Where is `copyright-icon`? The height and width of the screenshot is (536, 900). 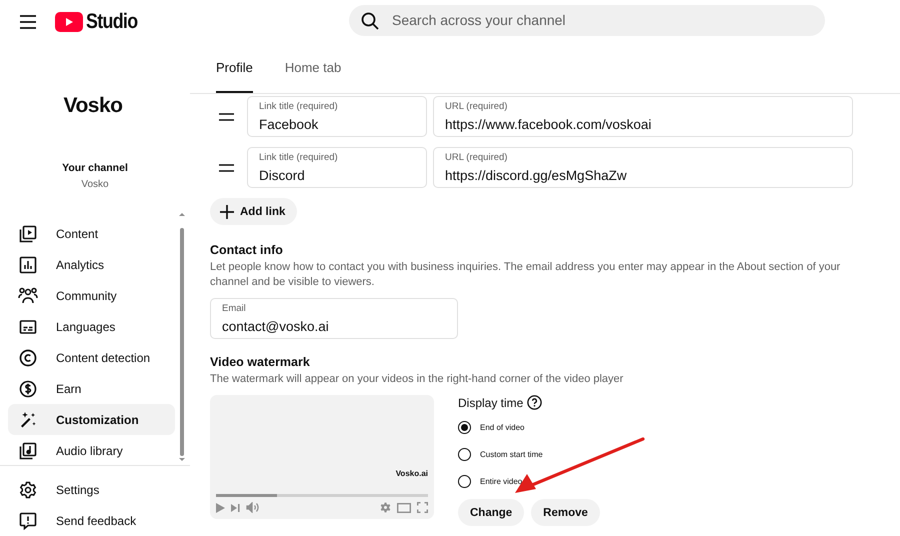
copyright-icon is located at coordinates (28, 357).